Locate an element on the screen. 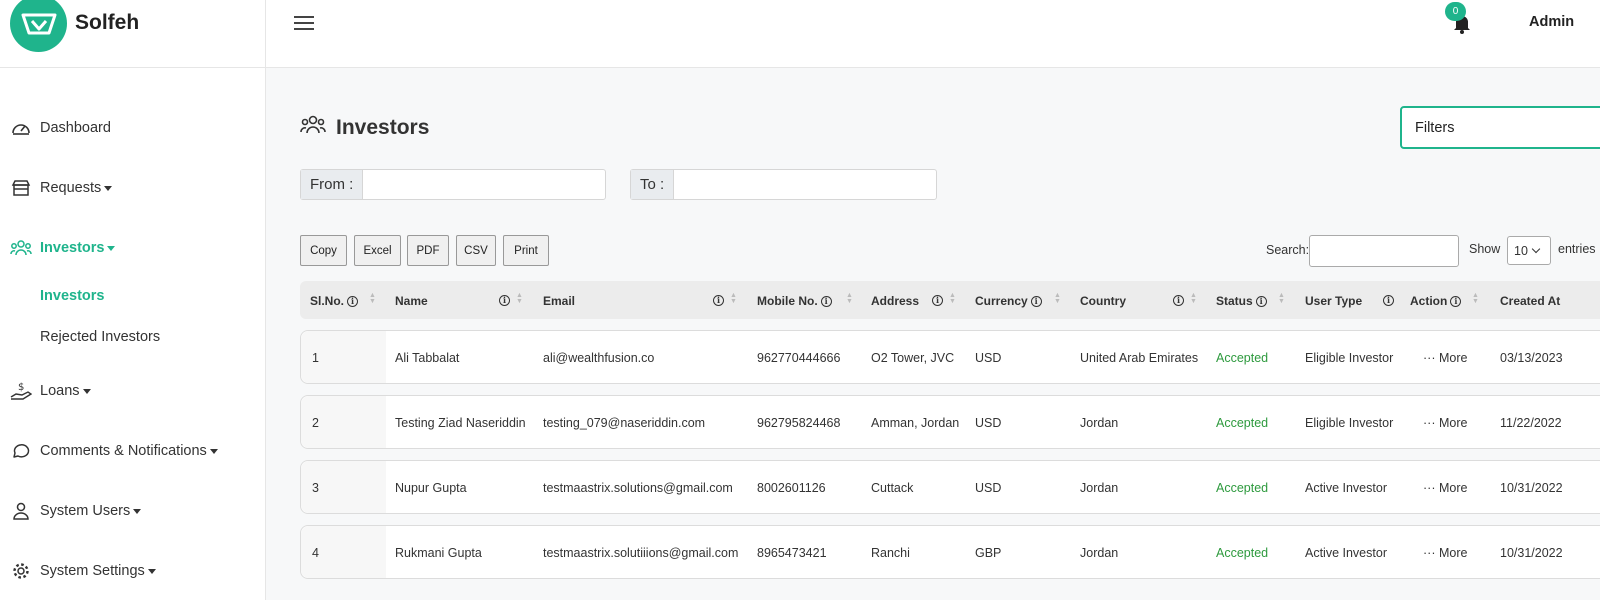  column-header-currency: Currency i is located at coordinates (1008, 301).